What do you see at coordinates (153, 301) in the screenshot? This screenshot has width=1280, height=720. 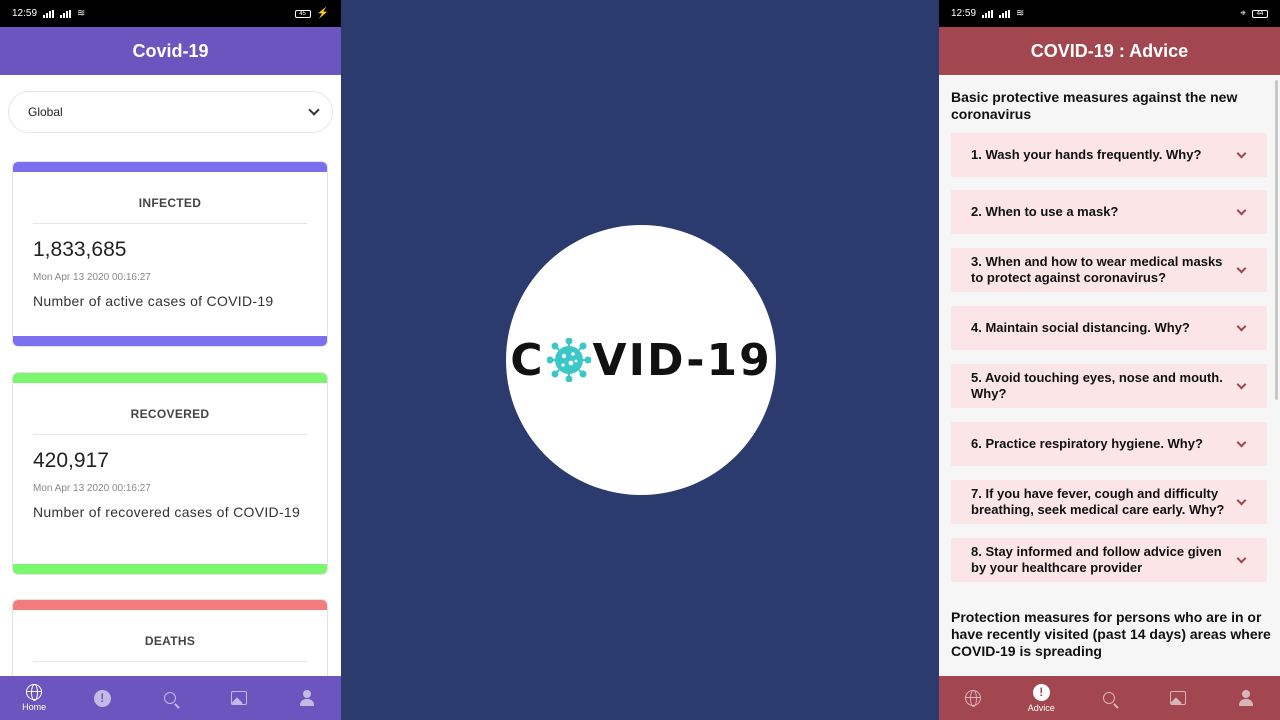 I see `card-description: Number of active cases of COVID-19` at bounding box center [153, 301].